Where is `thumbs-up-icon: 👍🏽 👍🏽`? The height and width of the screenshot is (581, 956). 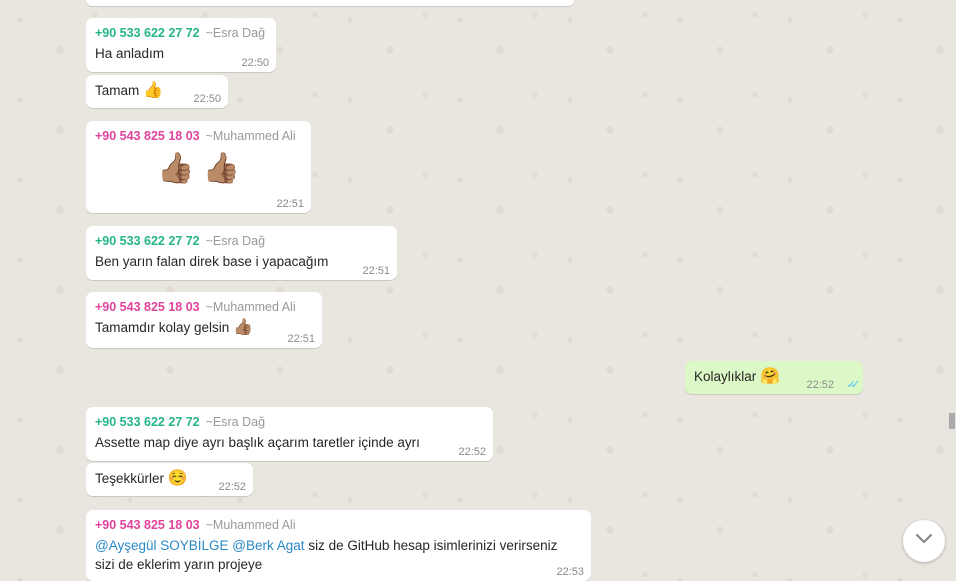 thumbs-up-icon: 👍🏽 👍🏽 is located at coordinates (198, 168).